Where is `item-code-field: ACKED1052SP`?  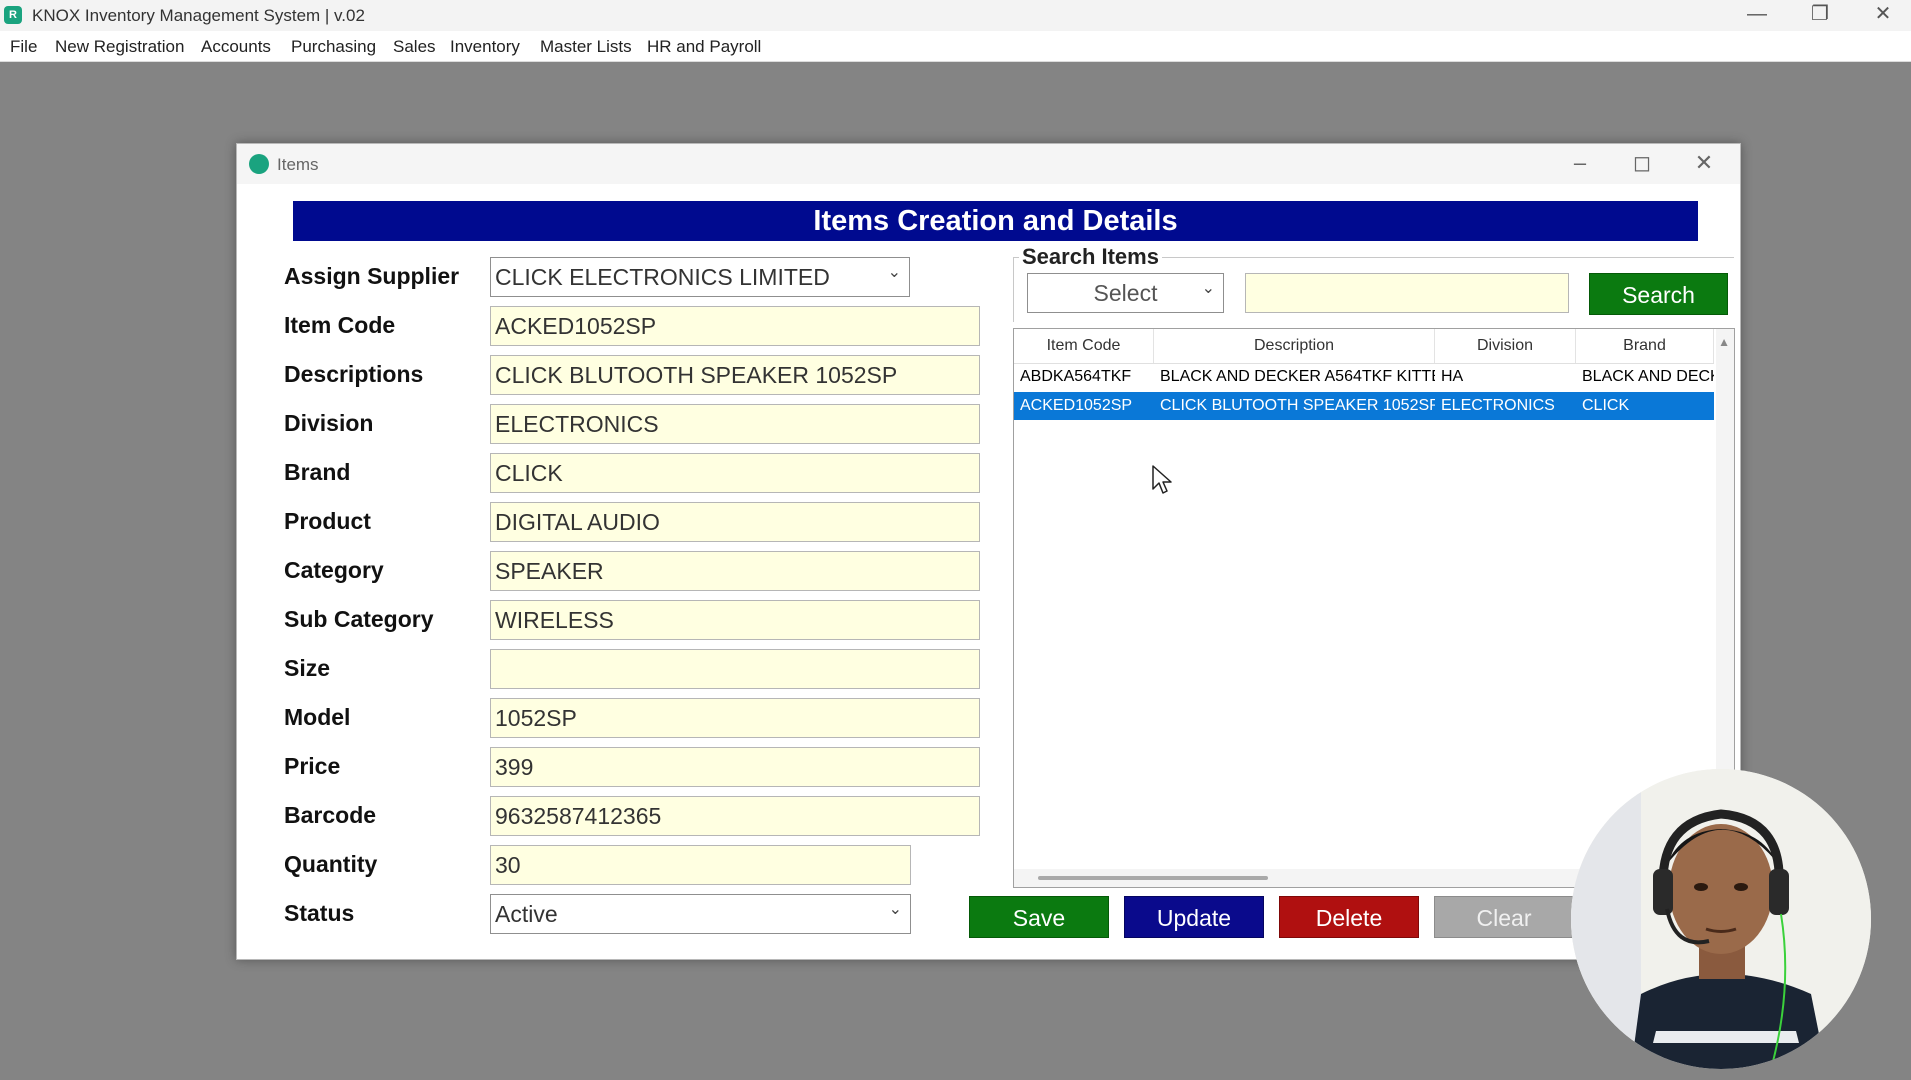
item-code-field: ACKED1052SP is located at coordinates (735, 326).